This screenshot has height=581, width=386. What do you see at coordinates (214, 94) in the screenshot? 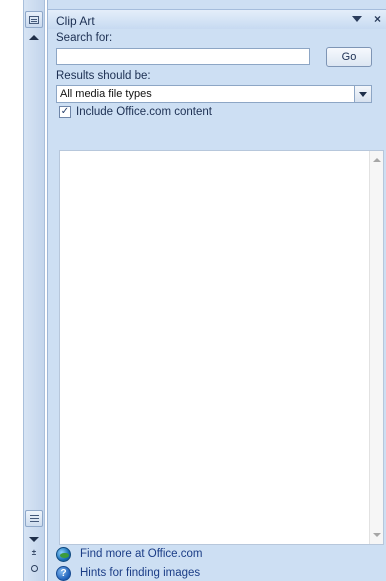
I see `media-type-dropdown: All media file types` at bounding box center [214, 94].